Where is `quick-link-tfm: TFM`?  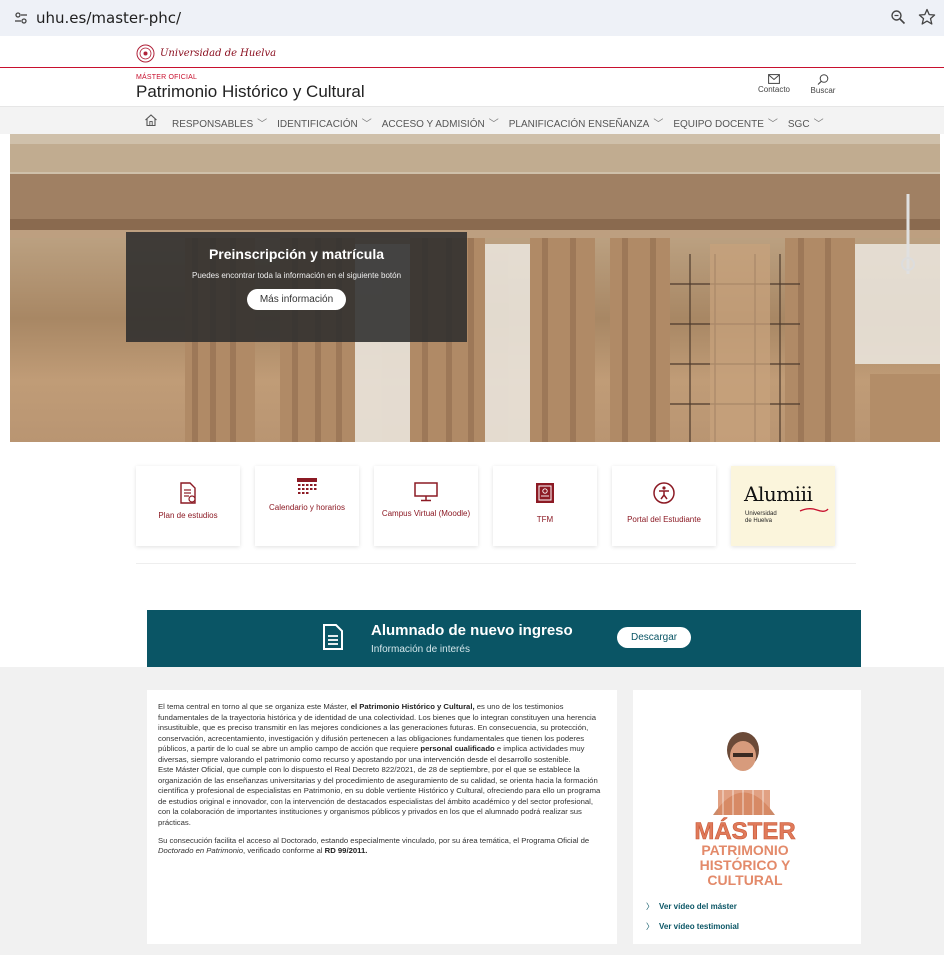 quick-link-tfm: TFM is located at coordinates (545, 506).